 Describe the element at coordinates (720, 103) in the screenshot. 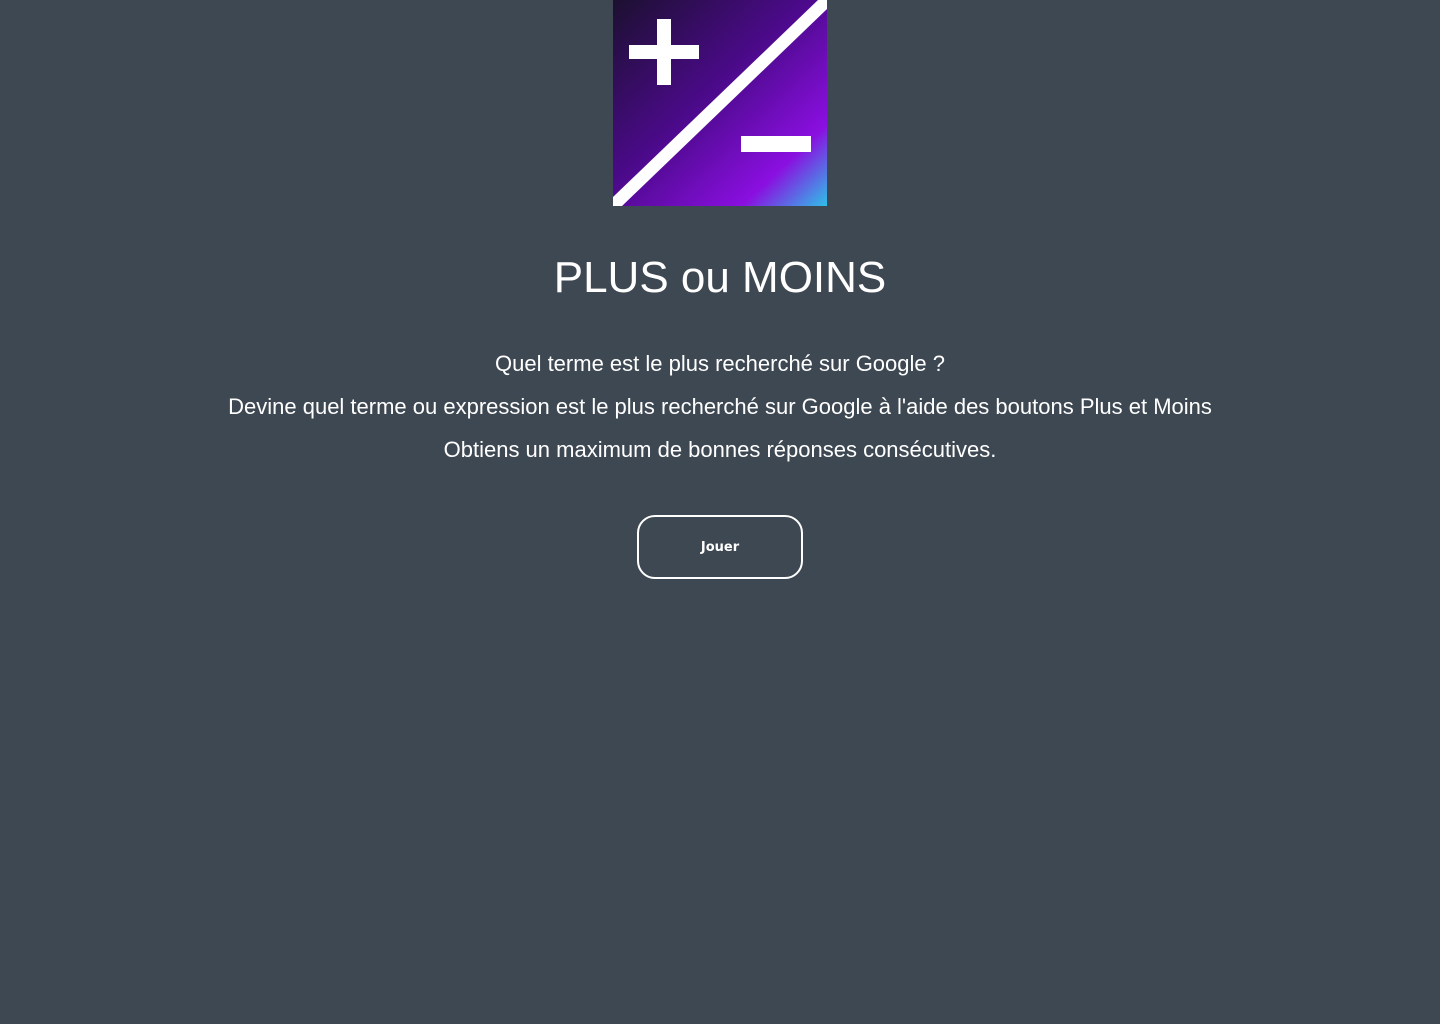

I see `plus-minus-logo-icon` at that location.